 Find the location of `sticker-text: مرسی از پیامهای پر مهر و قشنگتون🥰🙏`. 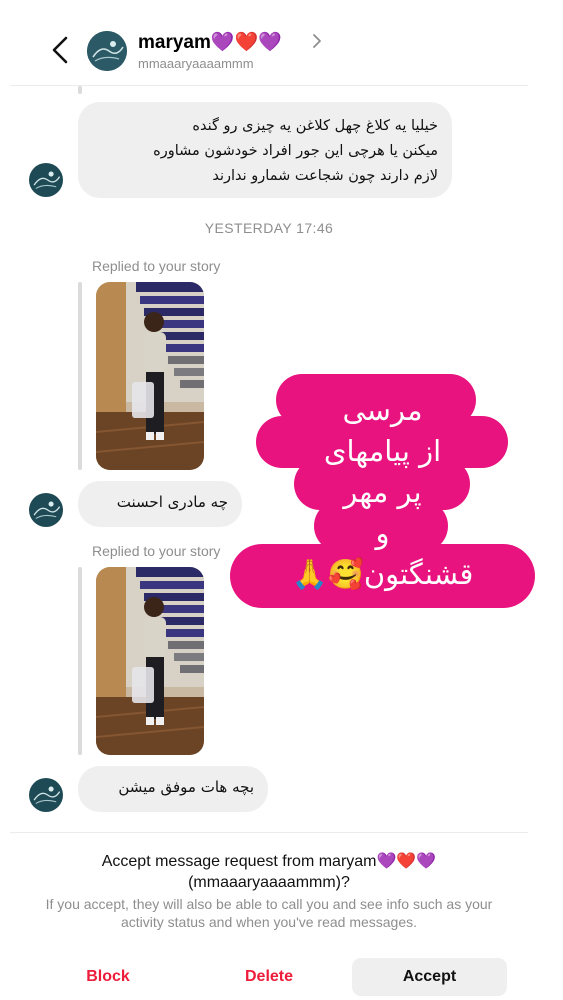

sticker-text: مرسی از پیامهای پر مهر و قشنگتون🥰🙏 is located at coordinates (382, 492).